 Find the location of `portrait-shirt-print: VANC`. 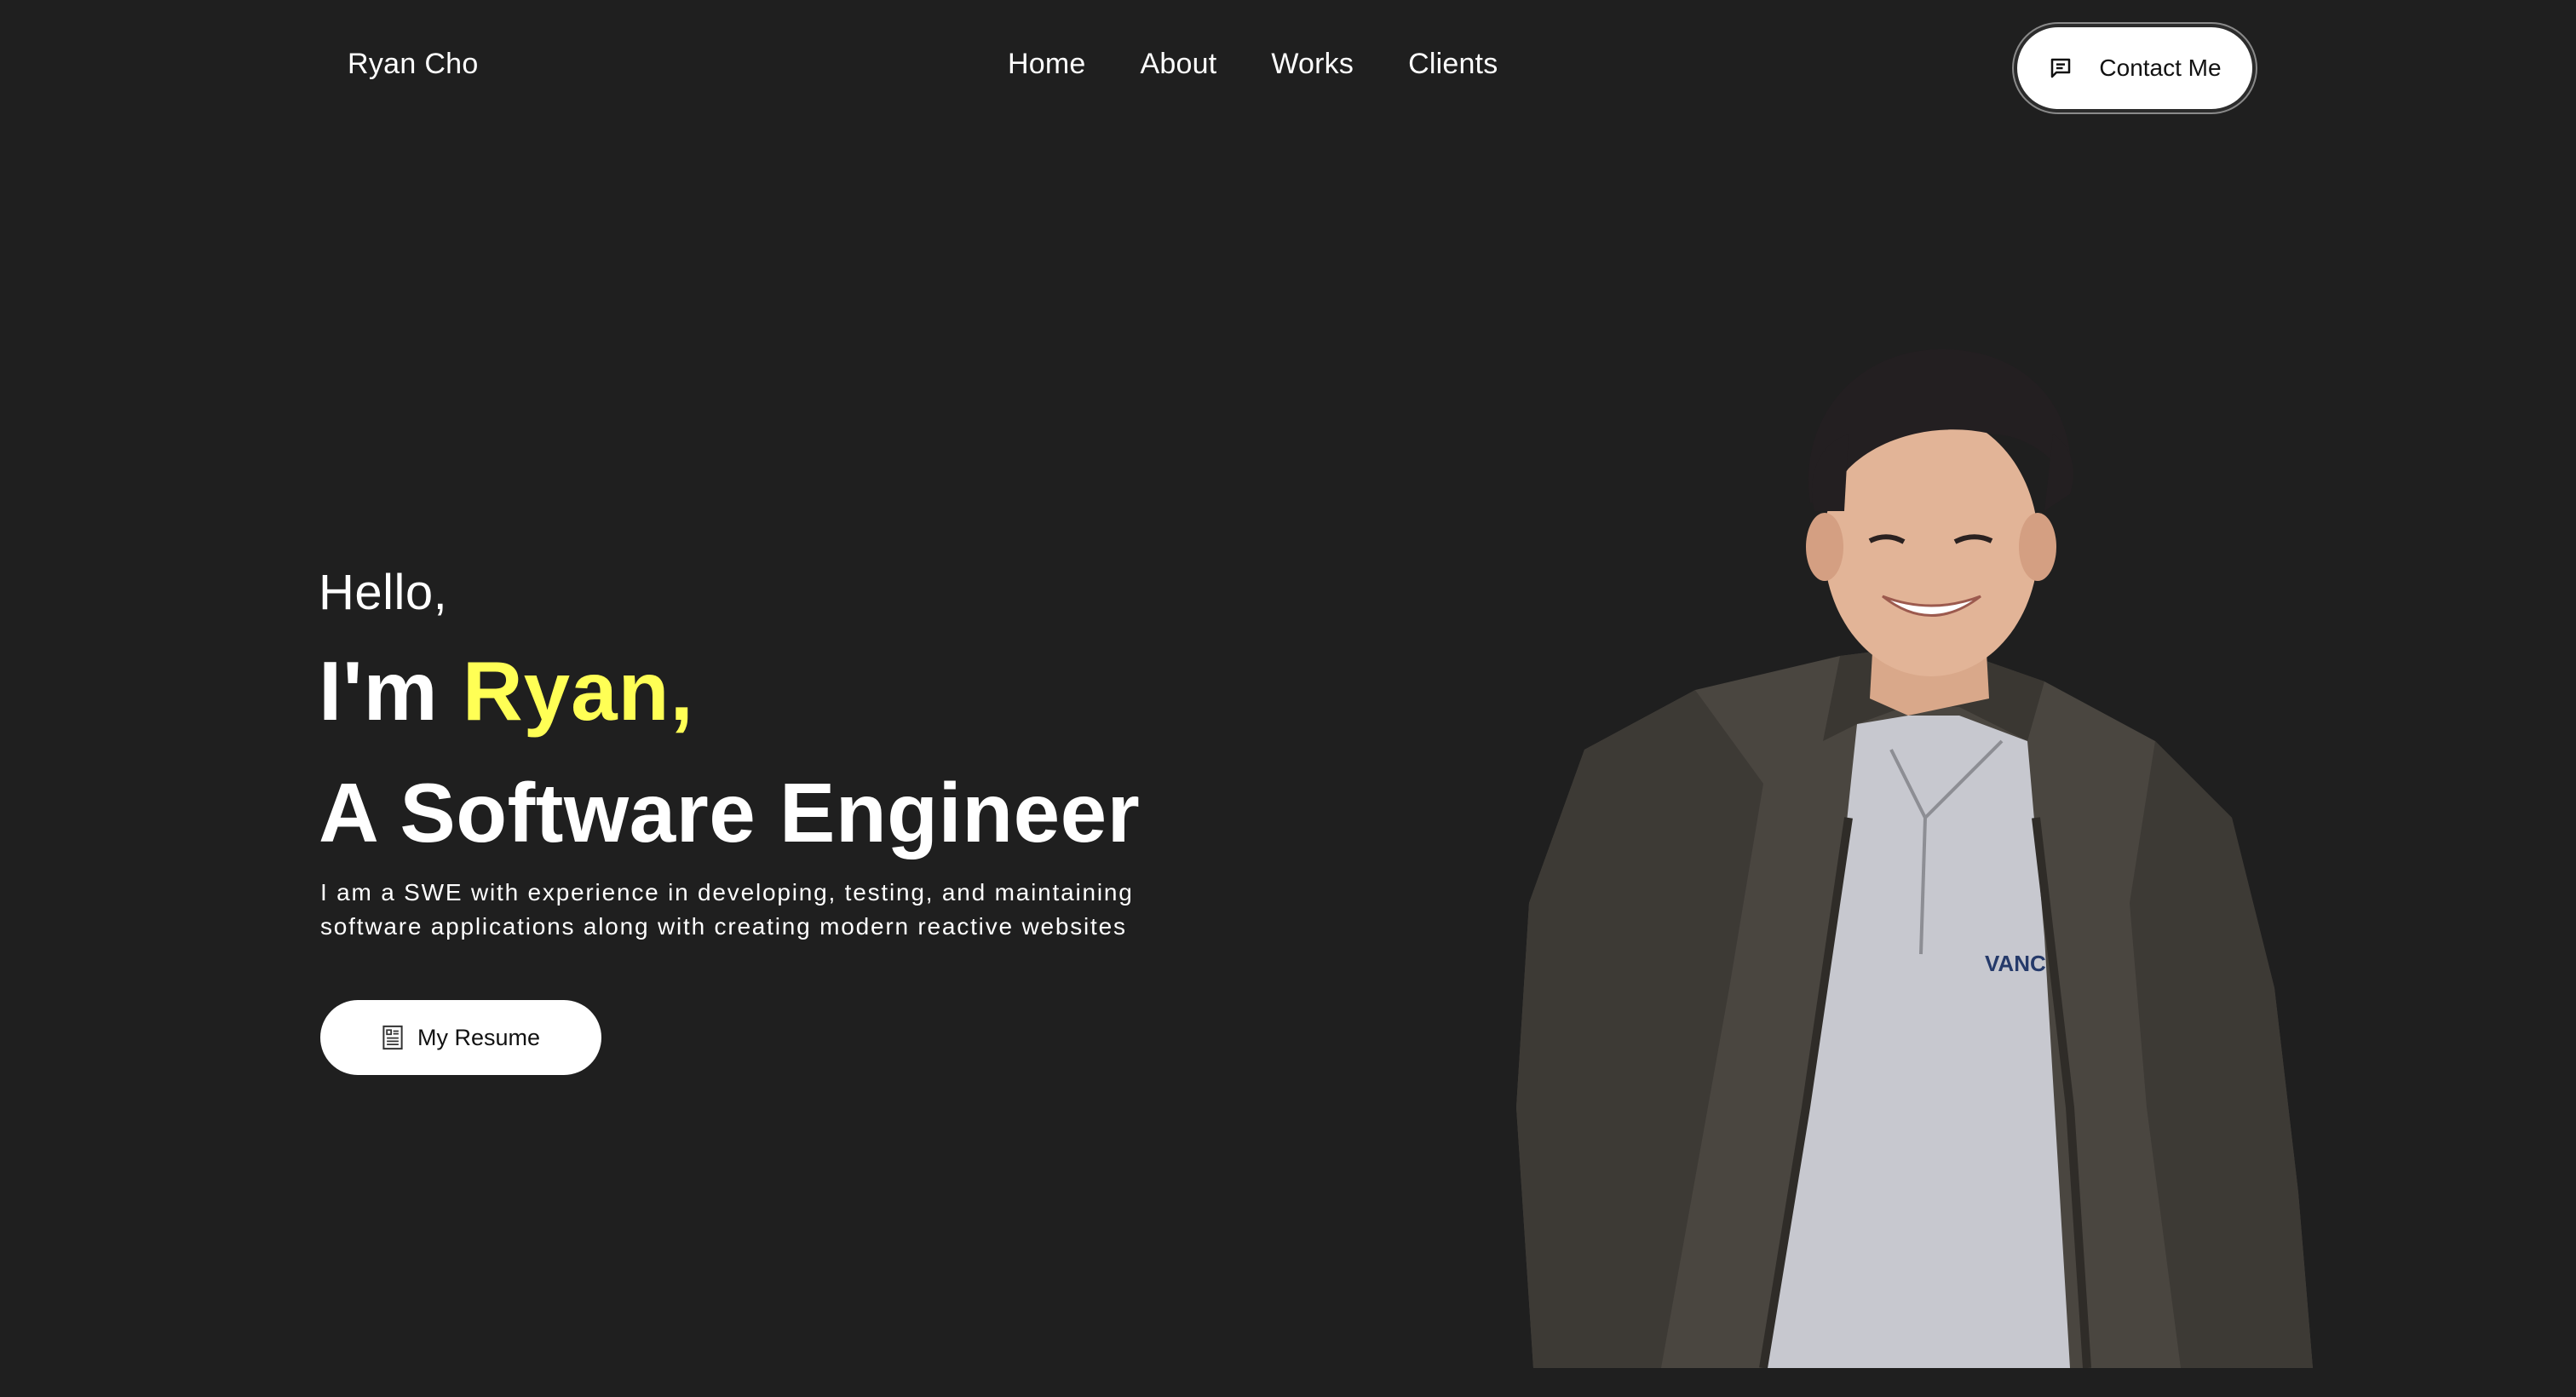

portrait-shirt-print: VANC is located at coordinates (2016, 963).